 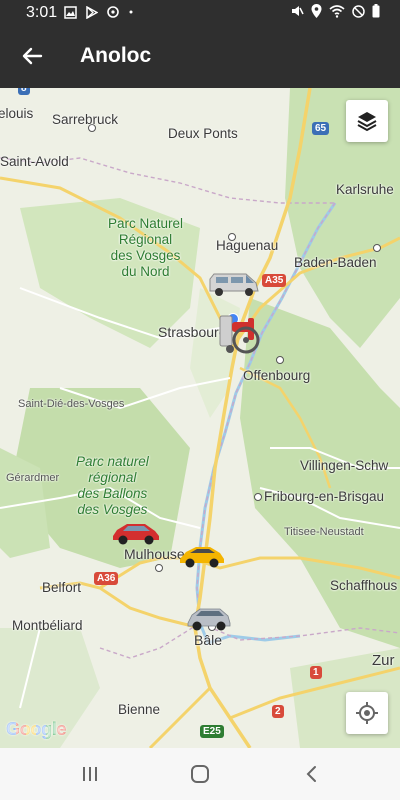 What do you see at coordinates (159, 568) in the screenshot?
I see `city-dot-mulhouse` at bounding box center [159, 568].